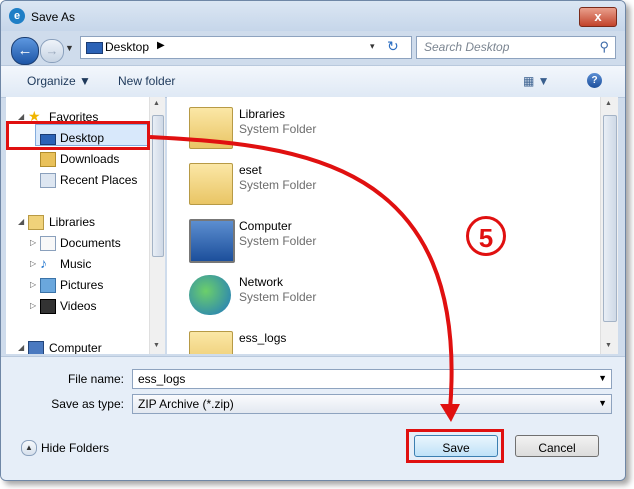 The height and width of the screenshot is (489, 634). Describe the element at coordinates (450, 413) in the screenshot. I see `arrow-head` at that location.